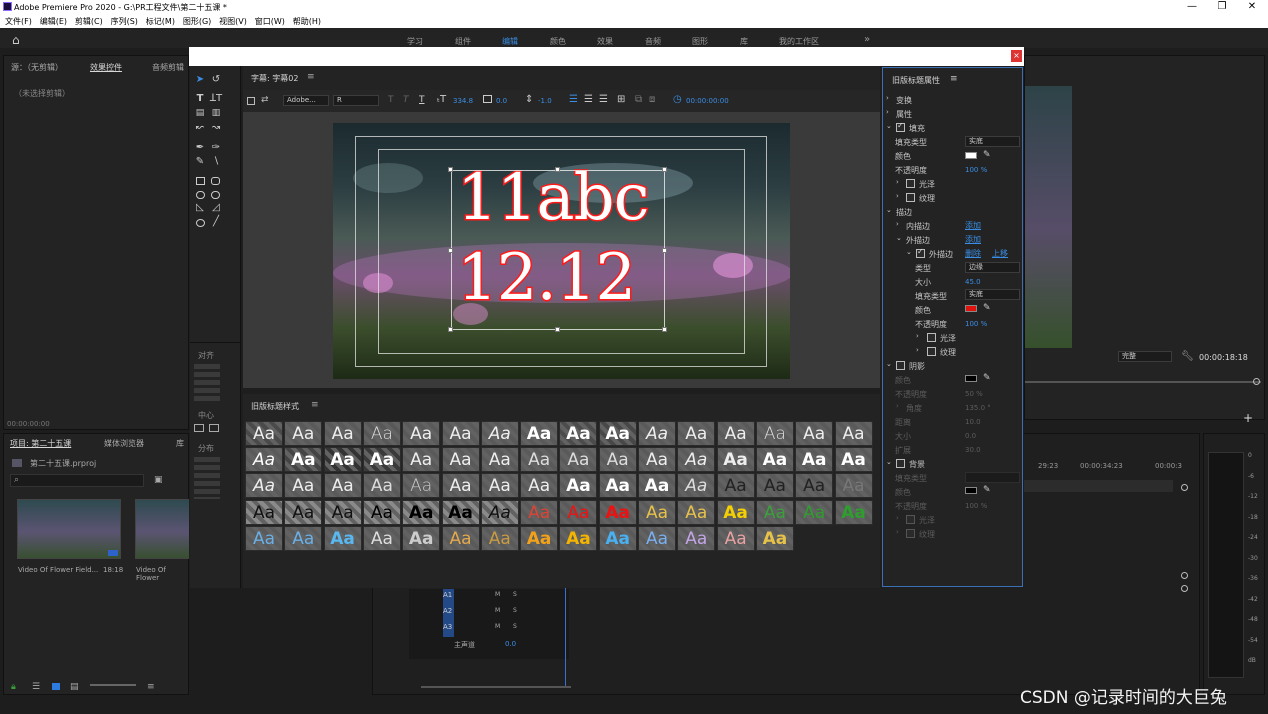  I want to click on background-color-swatch, so click(971, 490).